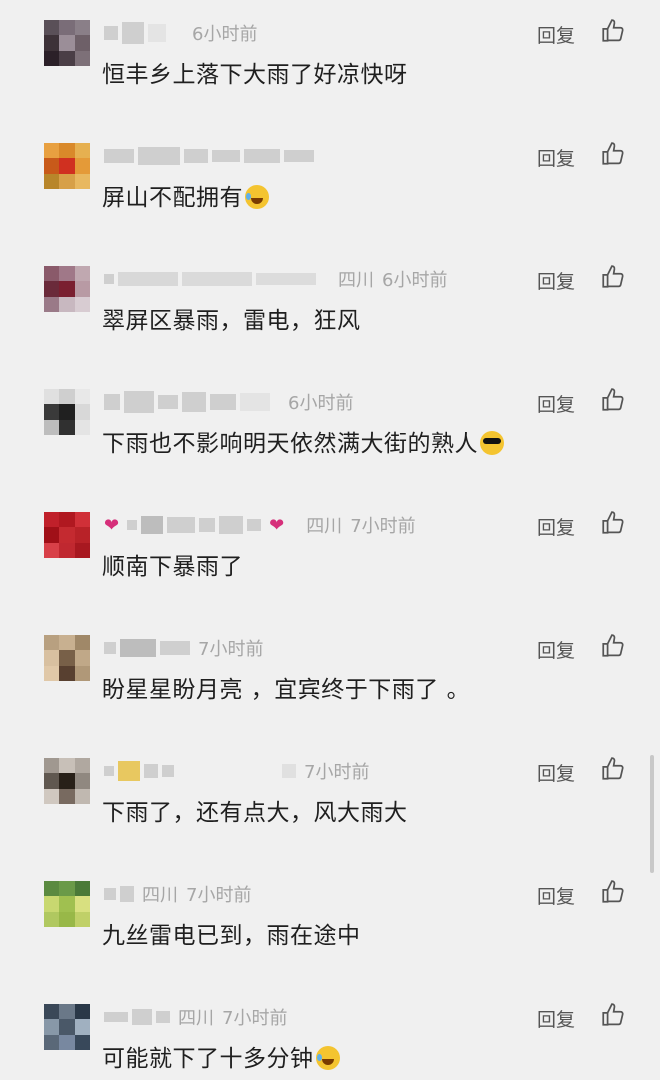  What do you see at coordinates (221, 1056) in the screenshot?
I see `comment-text: 可能就下了十多分钟` at bounding box center [221, 1056].